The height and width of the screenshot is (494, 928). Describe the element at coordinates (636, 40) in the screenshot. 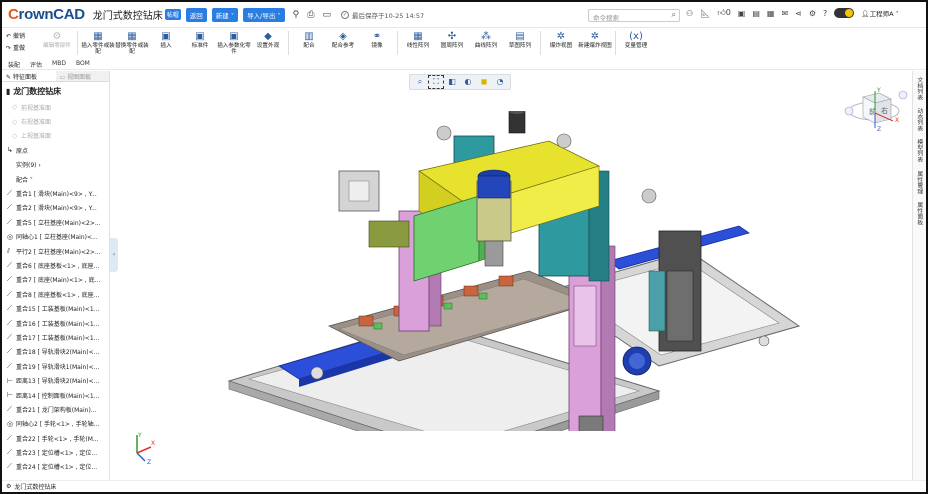

I see `ribbon-button: (x) 变量管理` at that location.